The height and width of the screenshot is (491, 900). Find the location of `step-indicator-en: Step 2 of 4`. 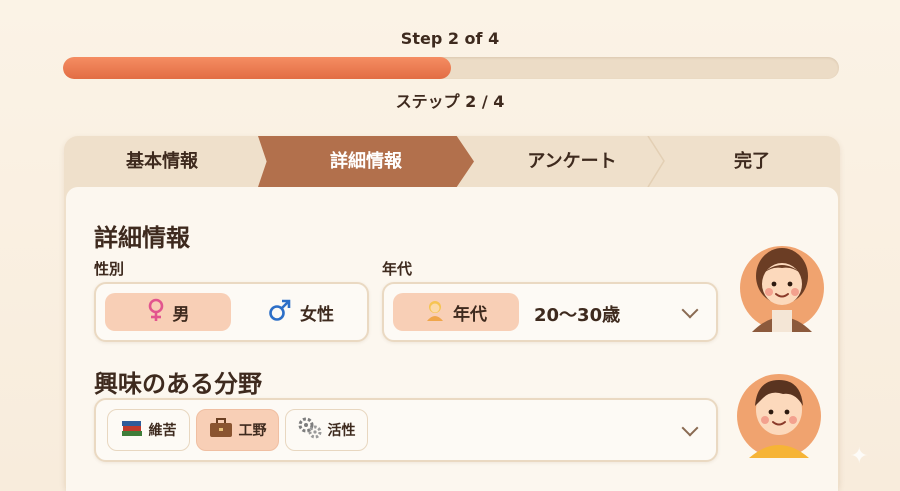

step-indicator-en: Step 2 of 4 is located at coordinates (450, 38).